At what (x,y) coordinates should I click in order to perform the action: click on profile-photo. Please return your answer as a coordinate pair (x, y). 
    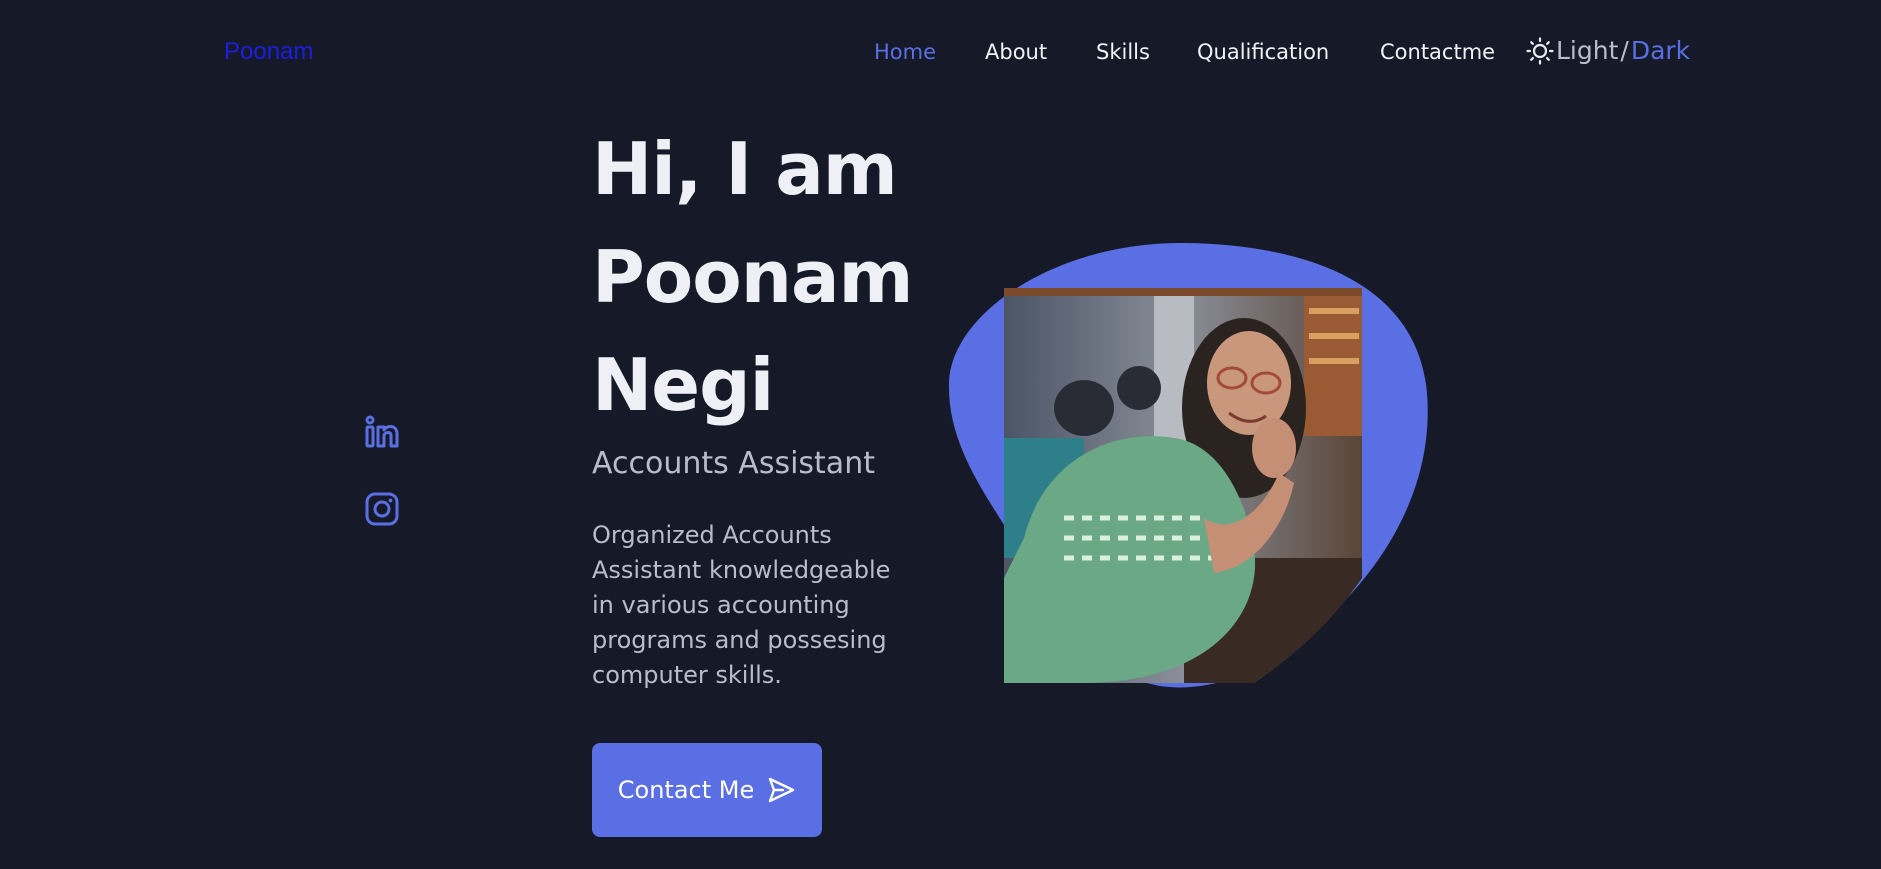
    Looking at the image, I should click on (1183, 485).